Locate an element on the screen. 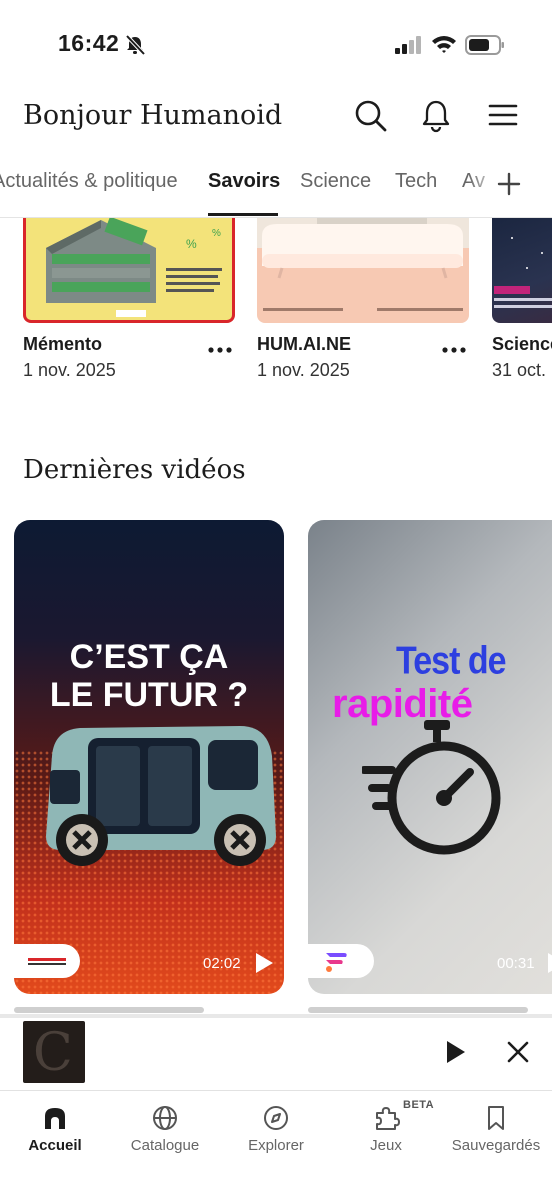 The height and width of the screenshot is (1200, 552). magazine-date: 31 oct. is located at coordinates (519, 370).